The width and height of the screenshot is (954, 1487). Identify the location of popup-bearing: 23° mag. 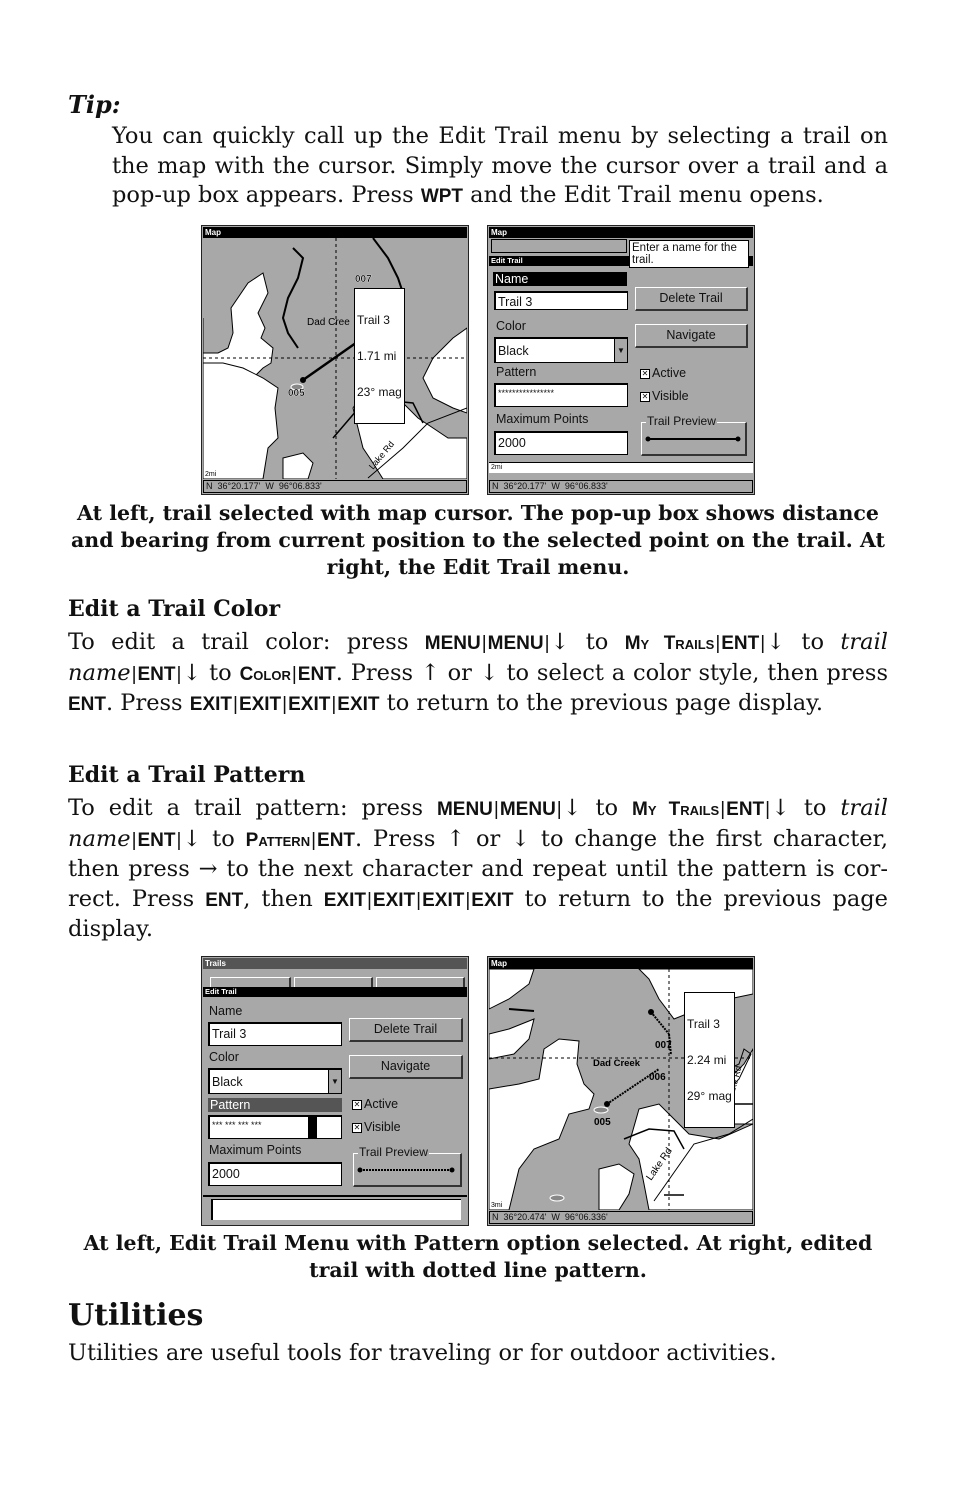
(379, 392).